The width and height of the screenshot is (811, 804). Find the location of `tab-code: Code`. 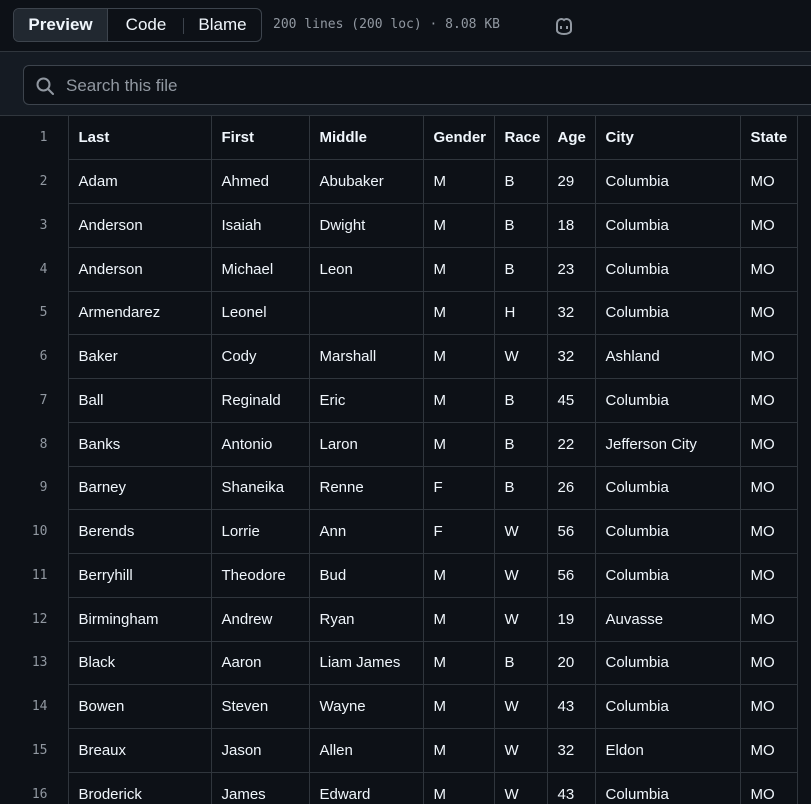

tab-code: Code is located at coordinates (146, 25).